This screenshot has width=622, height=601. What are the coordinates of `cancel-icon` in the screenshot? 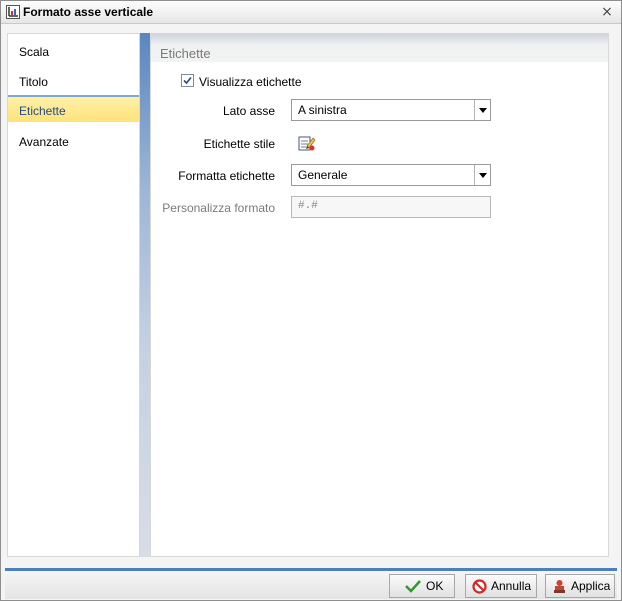 It's located at (479, 586).